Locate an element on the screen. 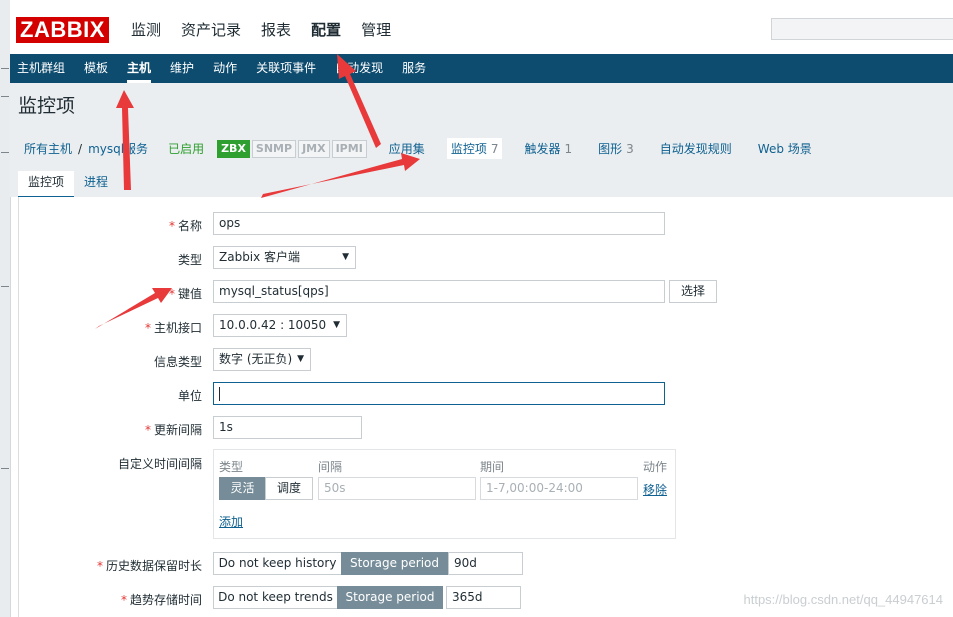 The width and height of the screenshot is (953, 617). history-do-not-keep: Do not keep history is located at coordinates (277, 563).